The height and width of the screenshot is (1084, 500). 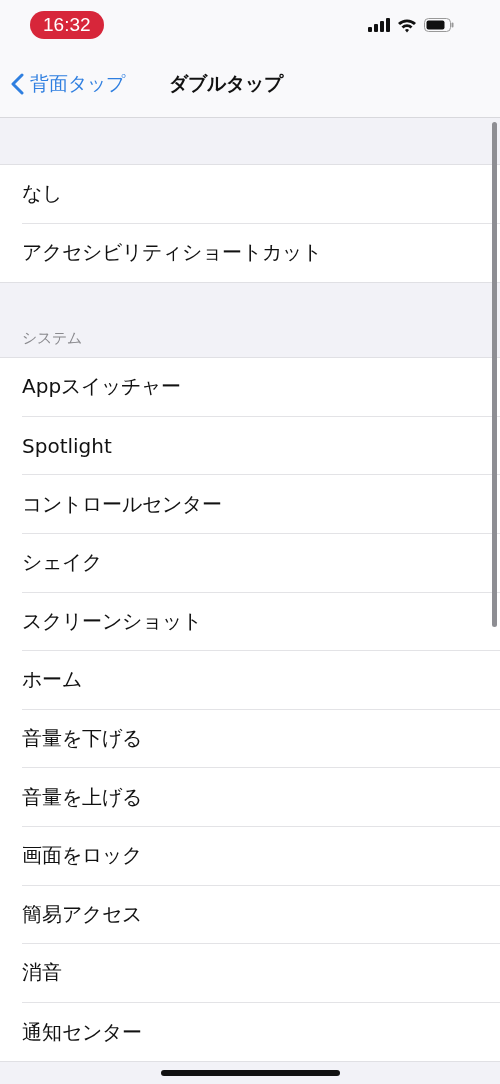 I want to click on signal-icon, so click(x=379, y=25).